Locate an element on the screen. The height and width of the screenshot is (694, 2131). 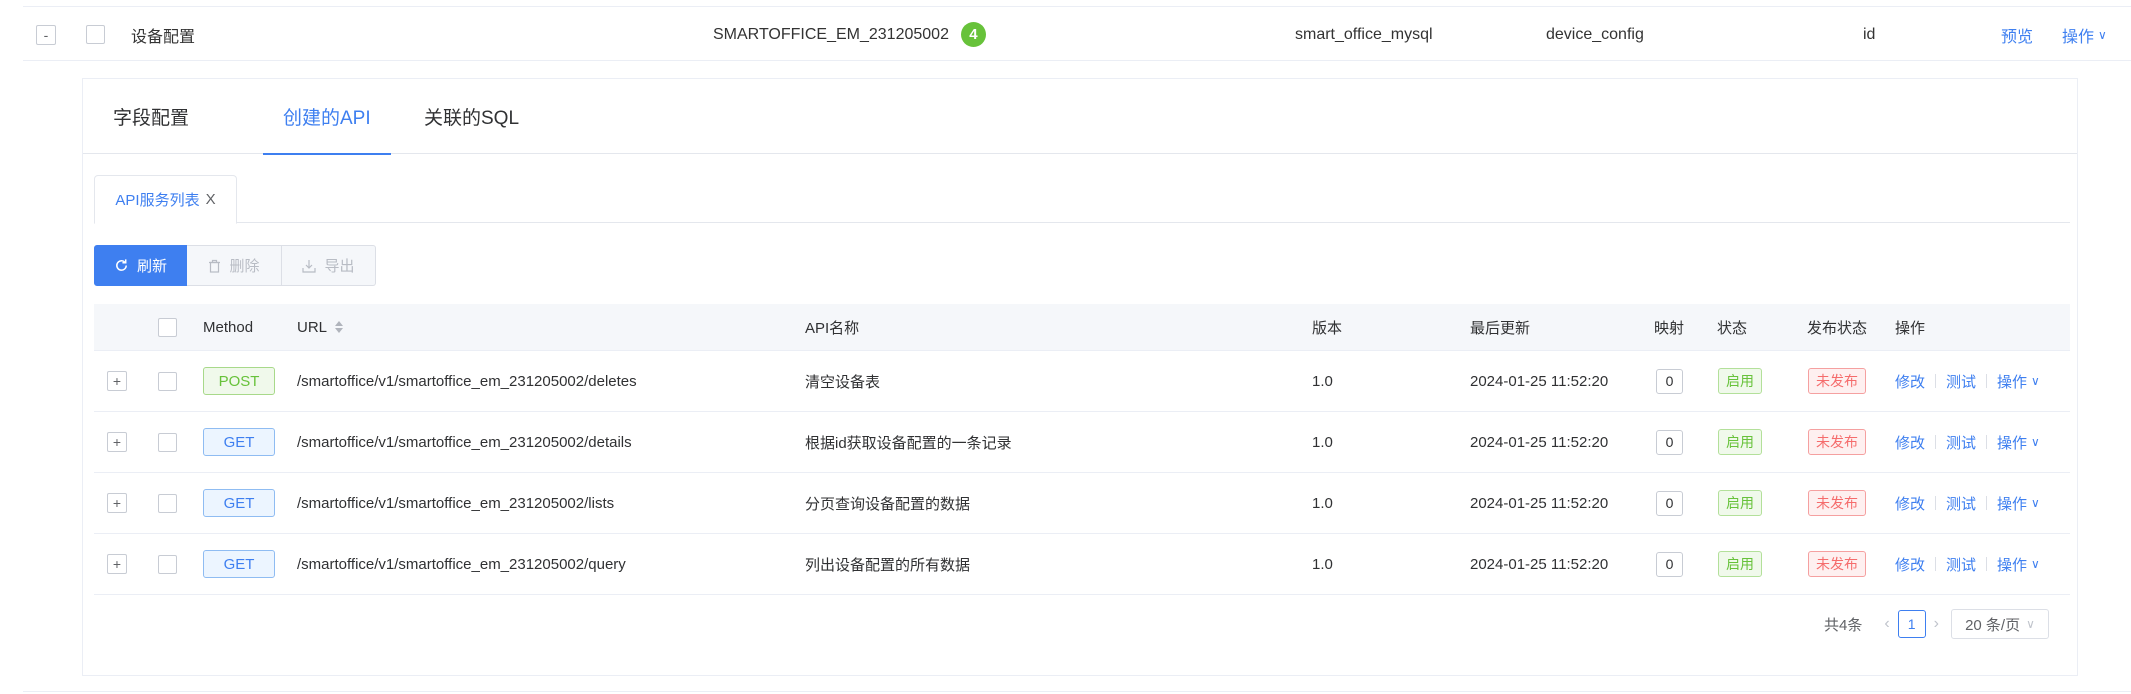
trash-icon is located at coordinates (215, 266).